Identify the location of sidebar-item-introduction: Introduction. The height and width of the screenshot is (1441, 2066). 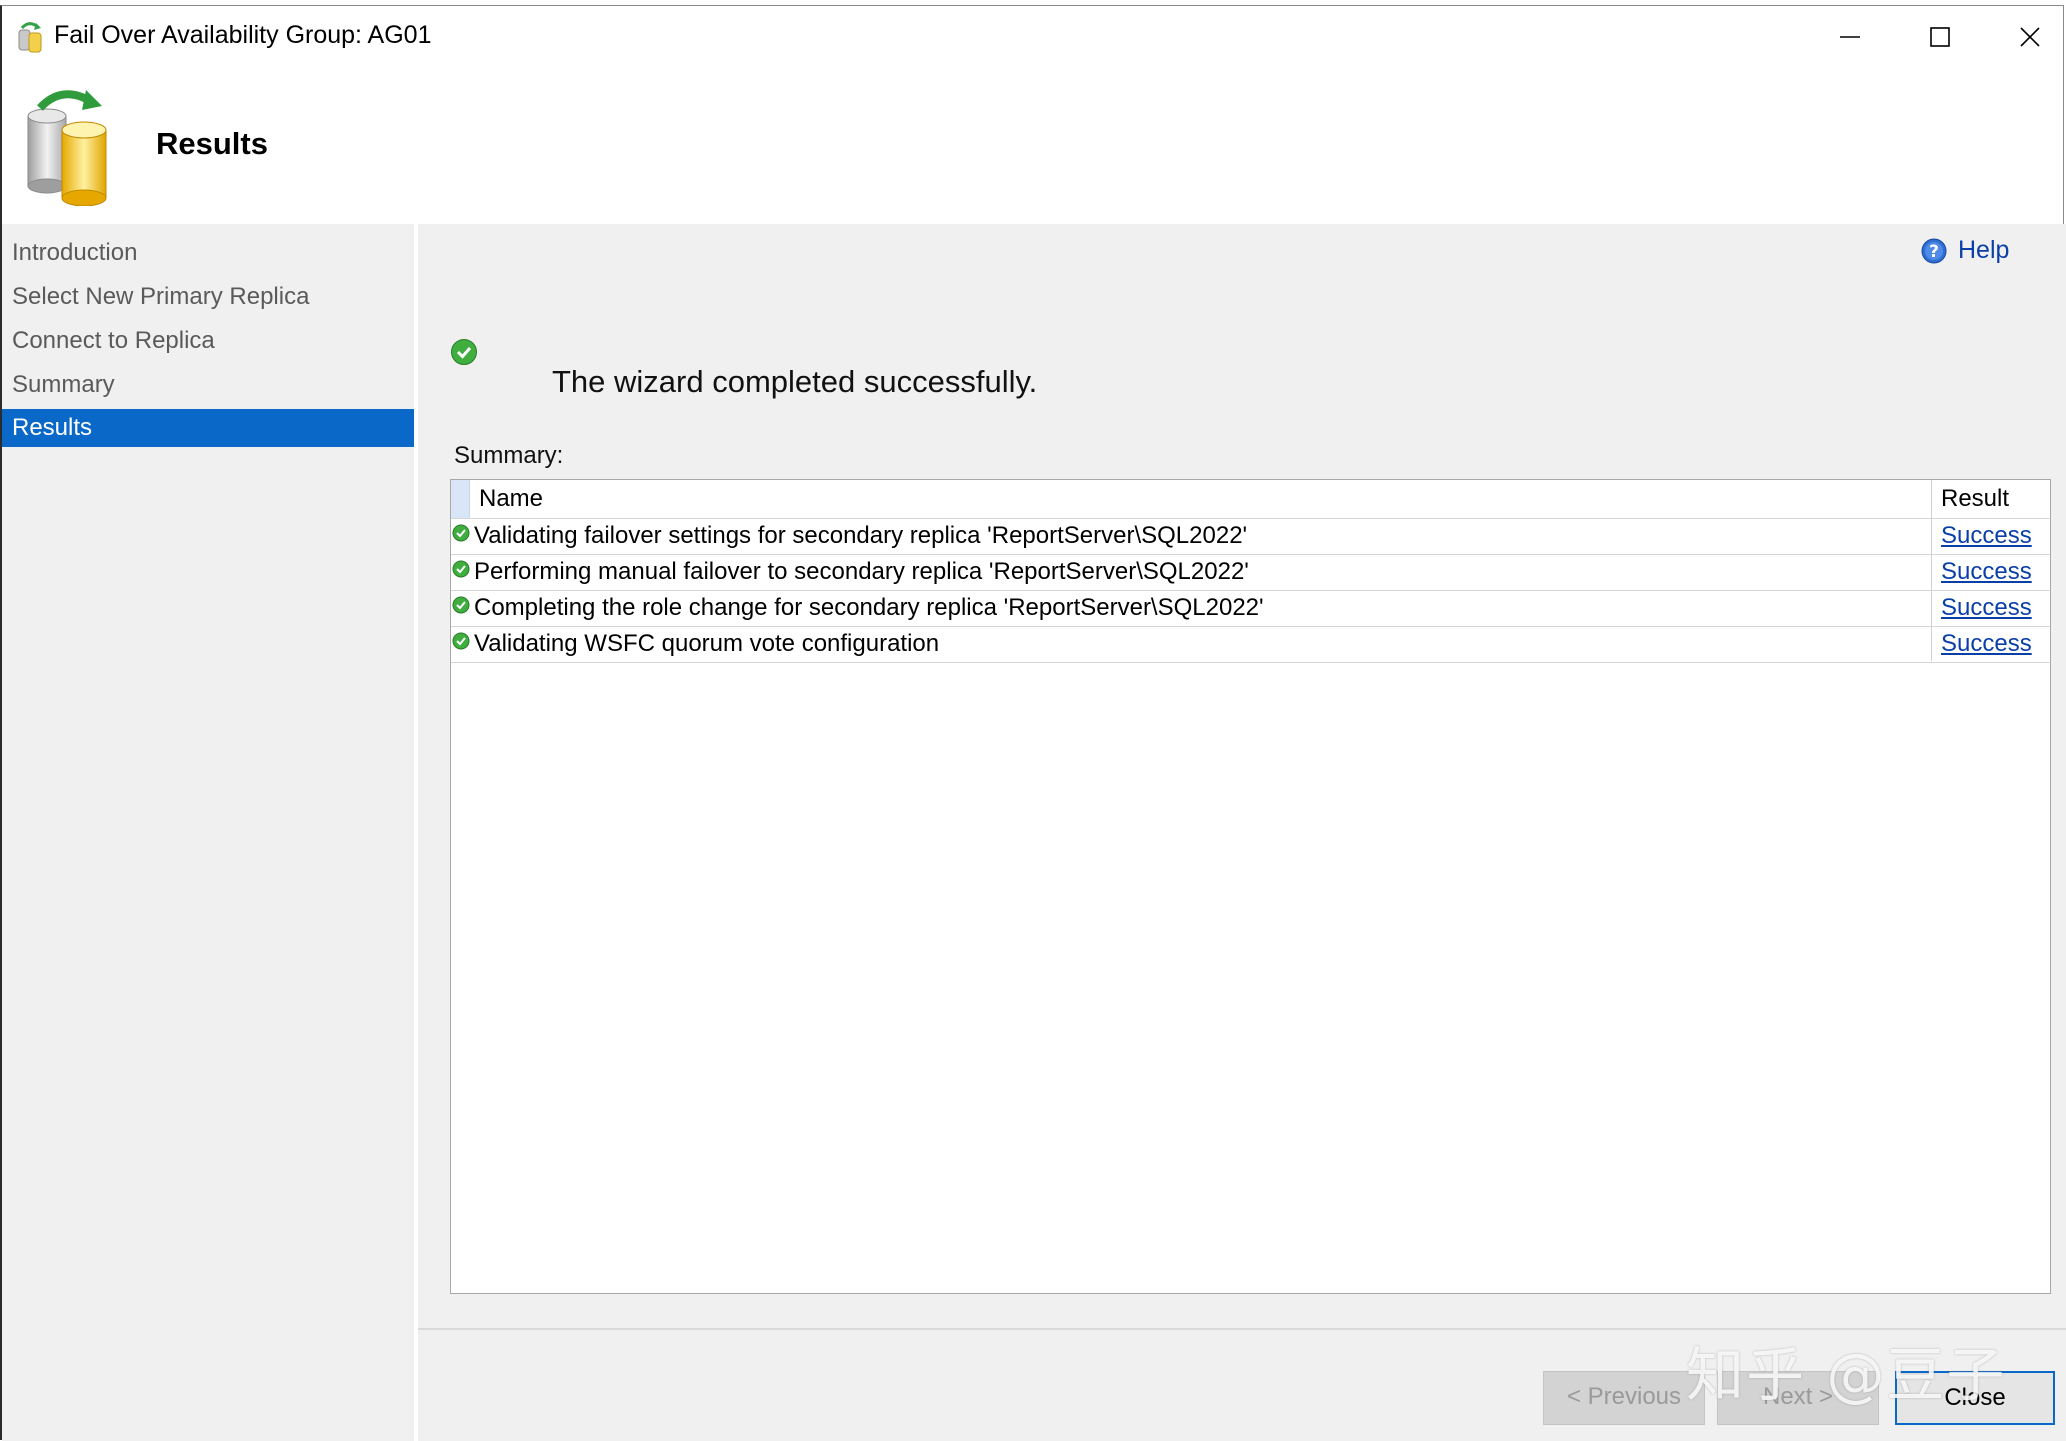
(208, 253).